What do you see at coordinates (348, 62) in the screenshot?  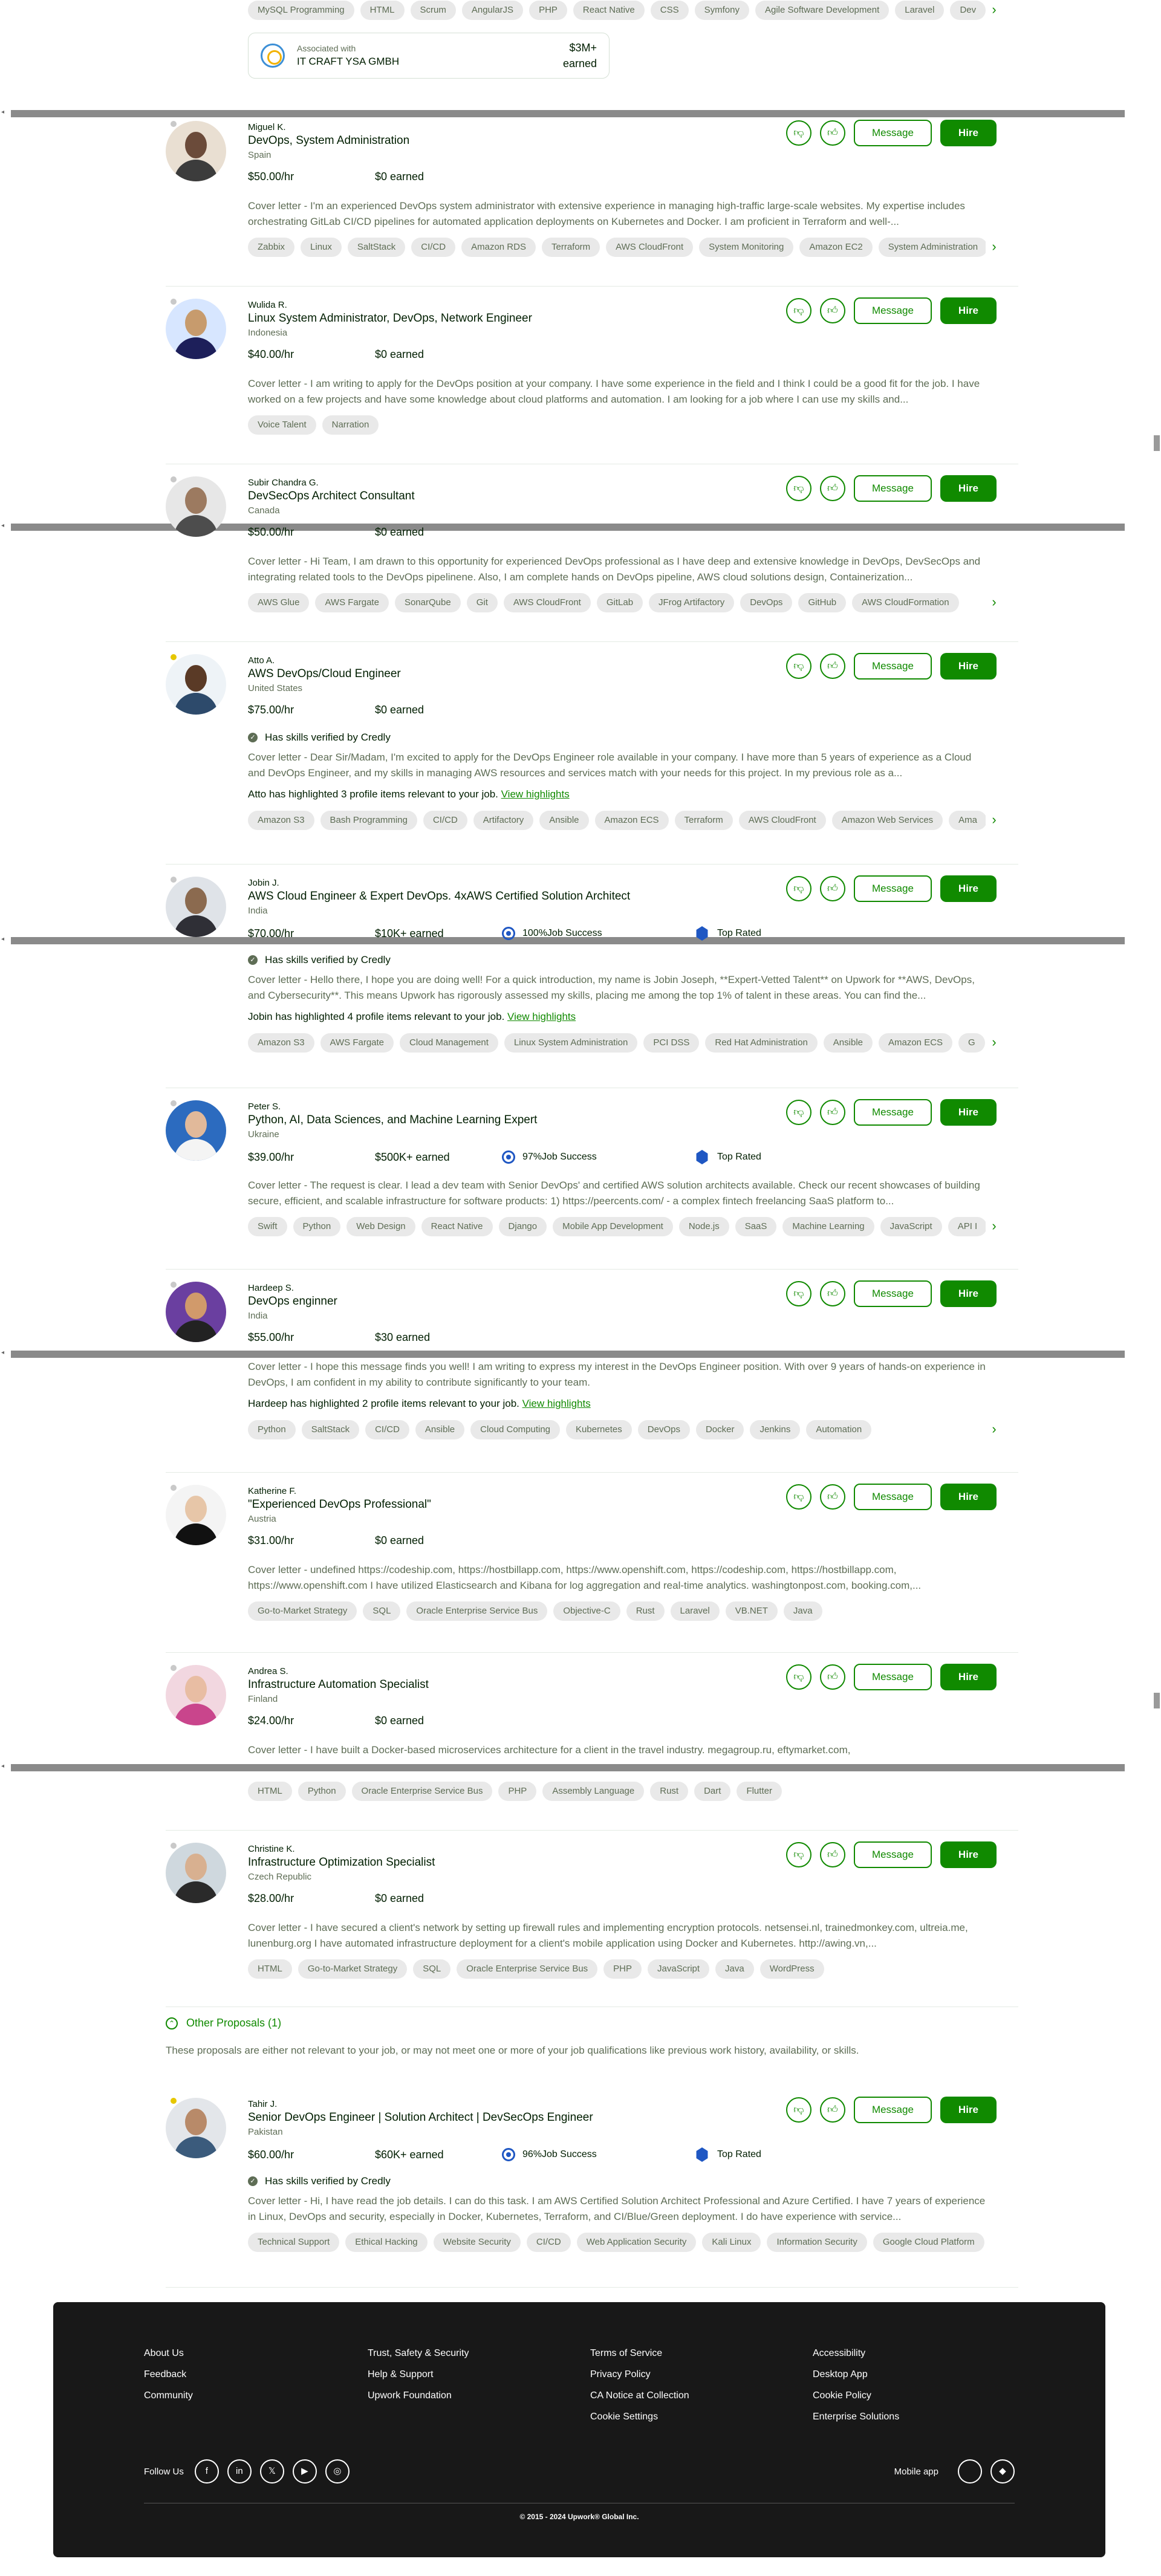 I see `agency-name: IT CRAFT YSA GMBH` at bounding box center [348, 62].